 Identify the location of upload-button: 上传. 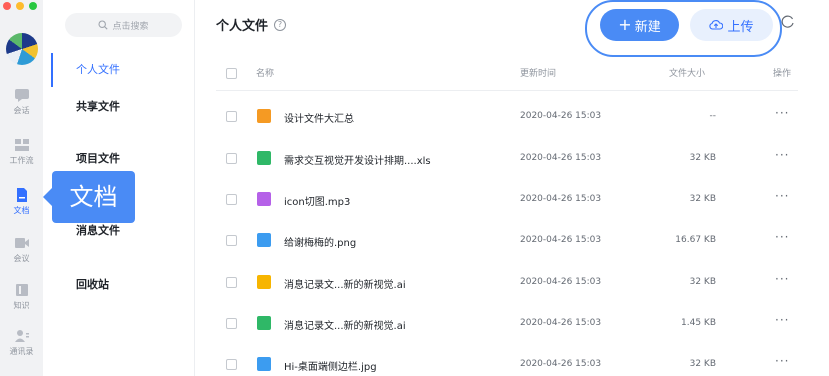
(731, 25).